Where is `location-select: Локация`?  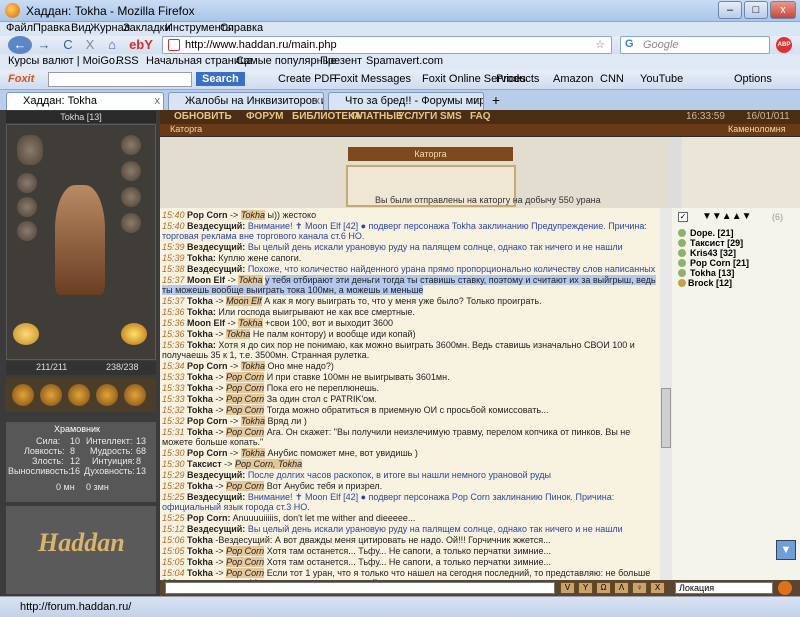
location-select: Локация is located at coordinates (724, 588).